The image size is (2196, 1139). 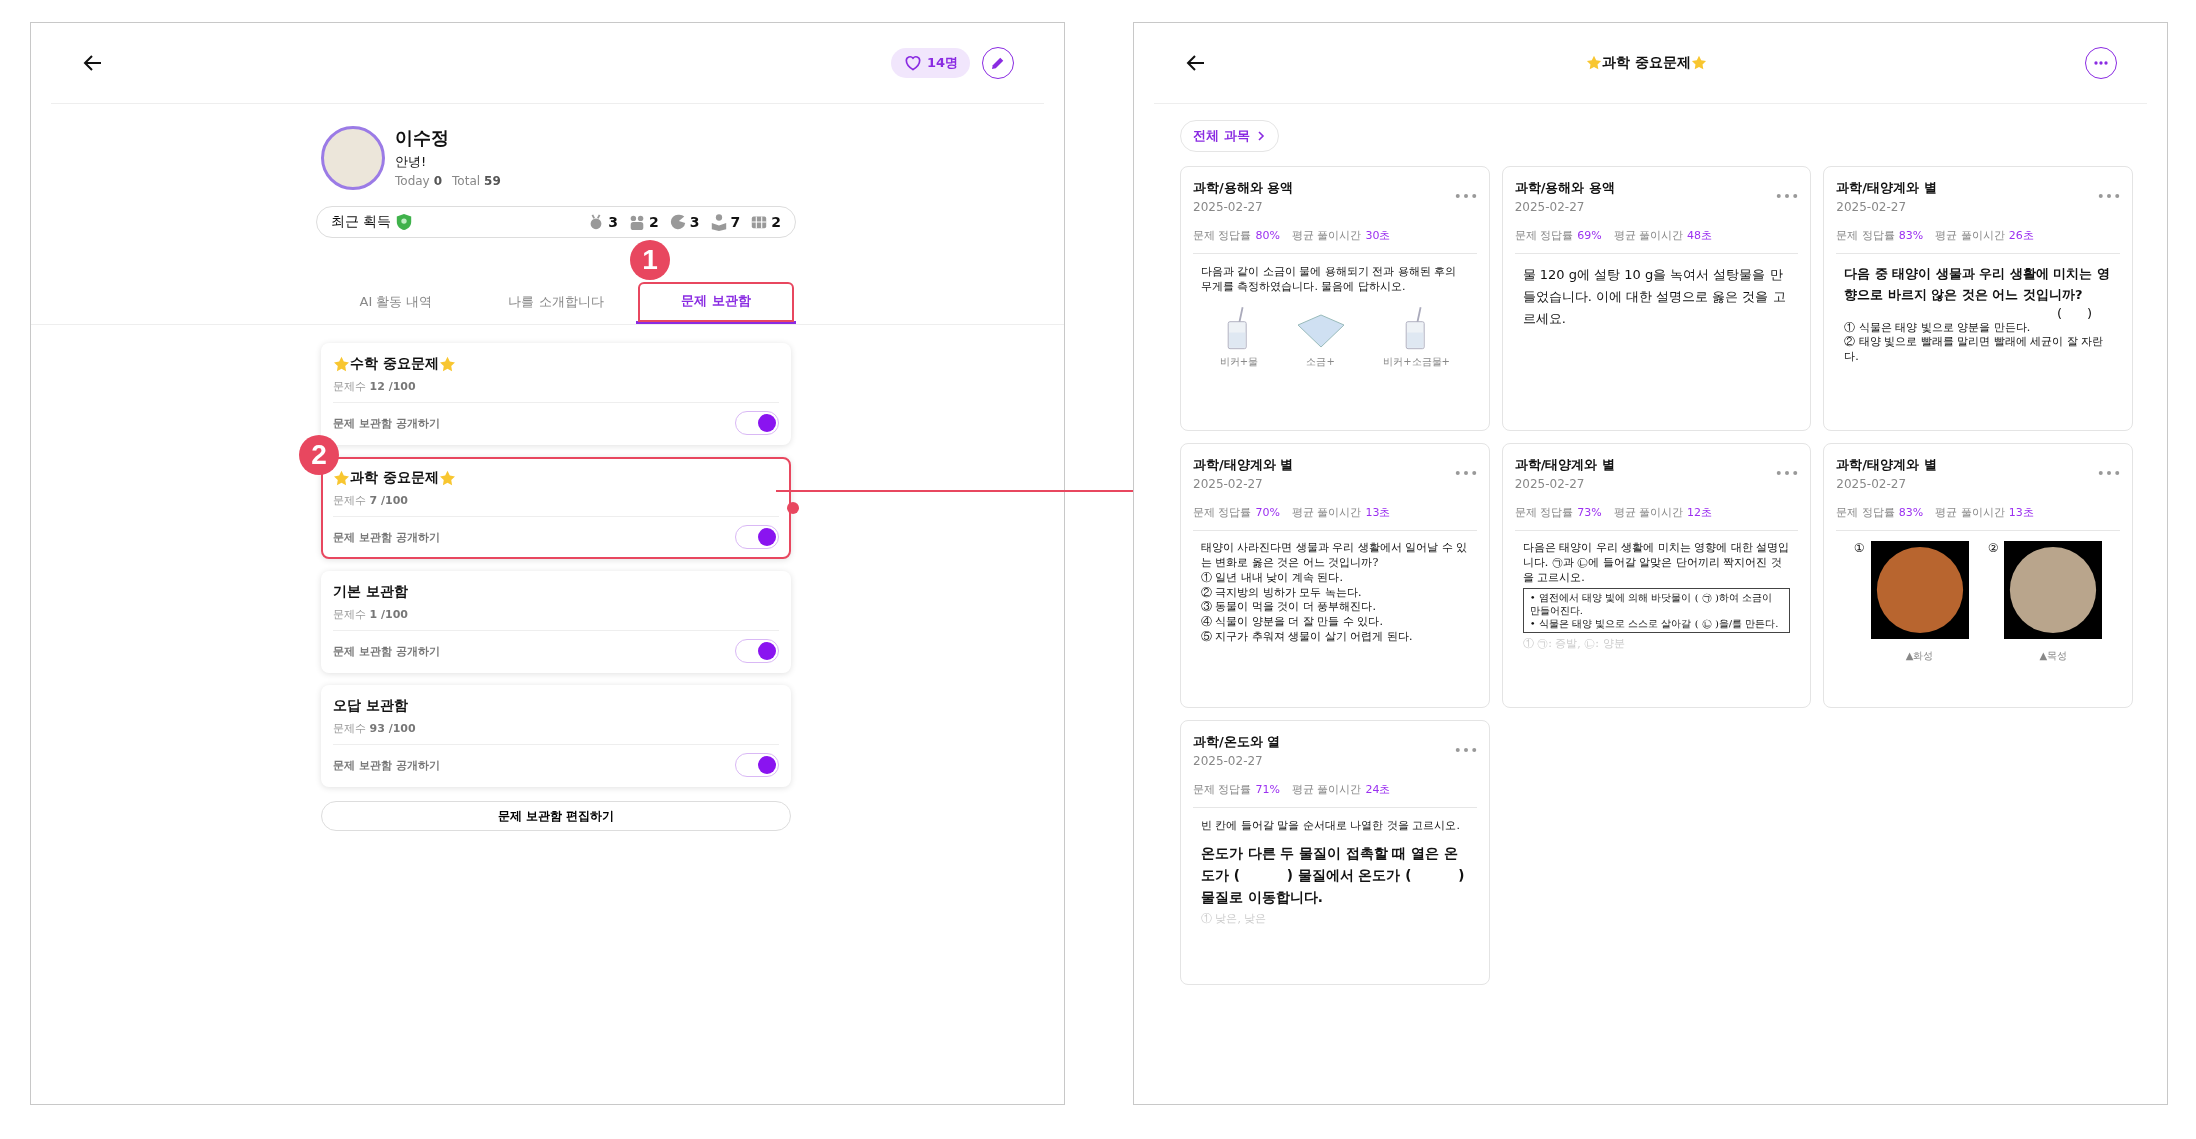 I want to click on correct-rate: 69%, so click(x=1589, y=235).